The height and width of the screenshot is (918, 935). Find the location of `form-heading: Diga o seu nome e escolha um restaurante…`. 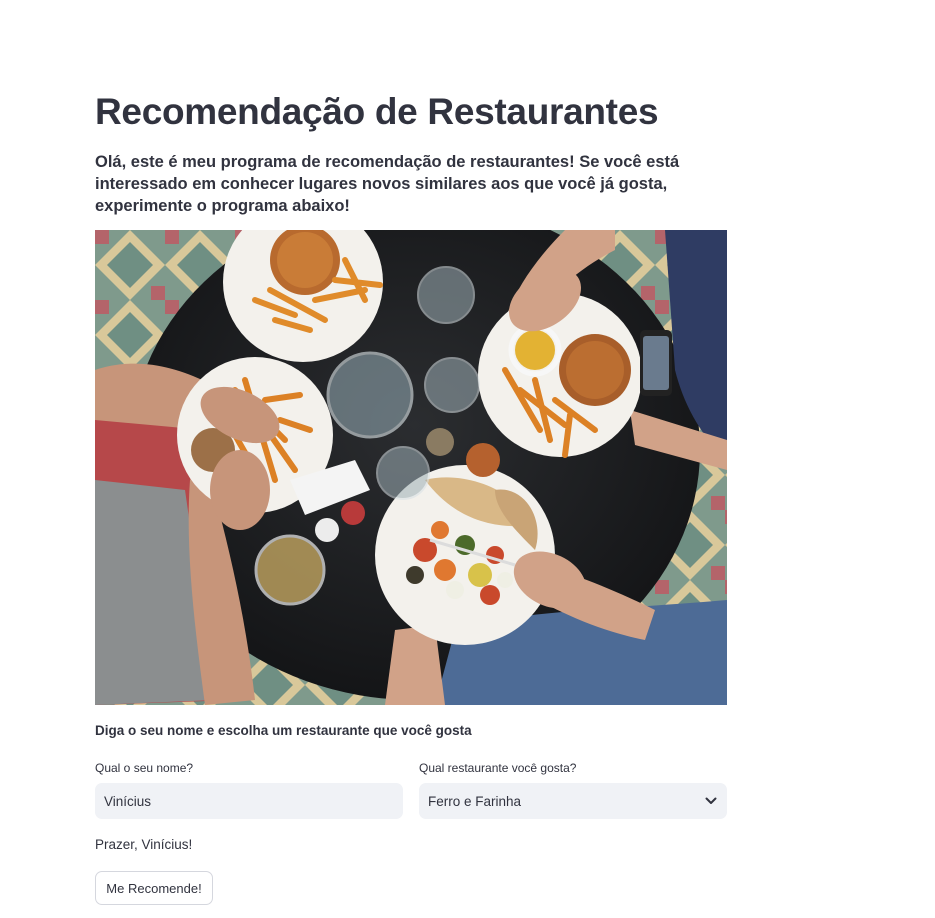

form-heading: Diga o seu nome e escolha um restaurante… is located at coordinates (283, 730).